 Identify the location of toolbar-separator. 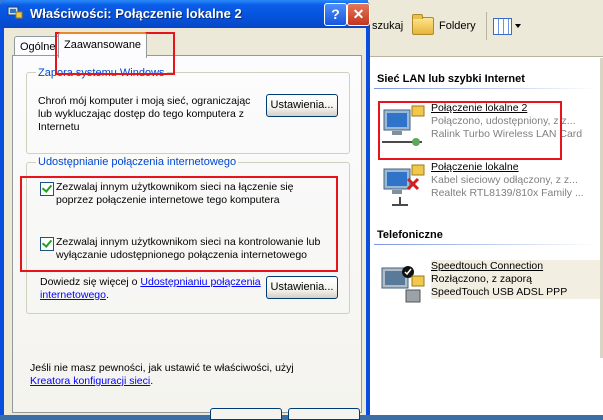
(486, 26).